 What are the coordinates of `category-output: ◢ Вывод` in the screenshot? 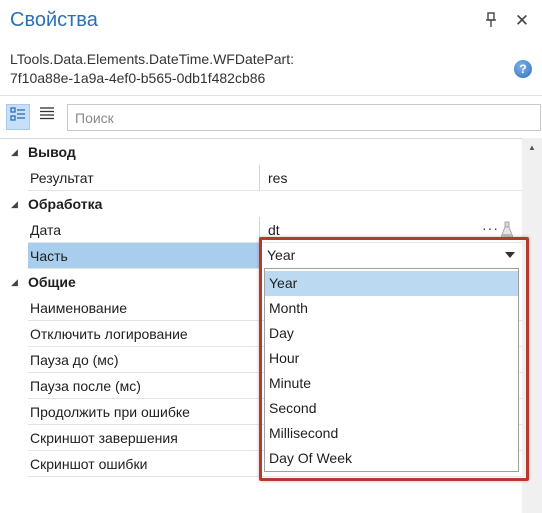 It's located at (261, 152).